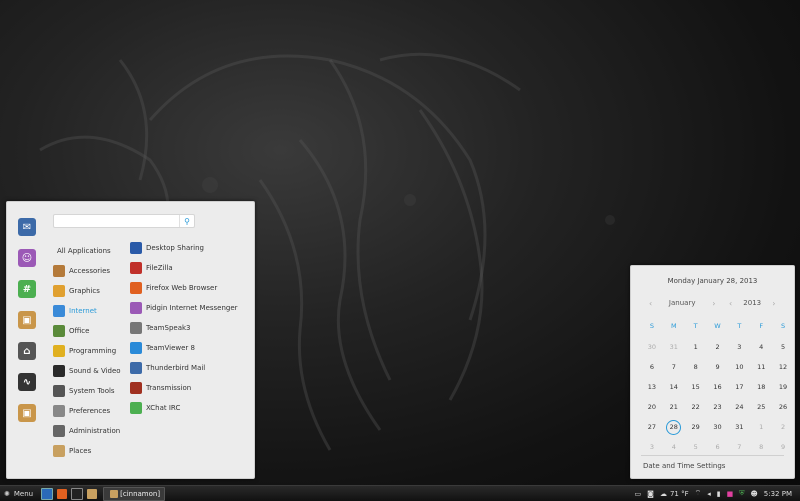  I want to click on favorite-thunderbird-icon: ✉, so click(27, 227).